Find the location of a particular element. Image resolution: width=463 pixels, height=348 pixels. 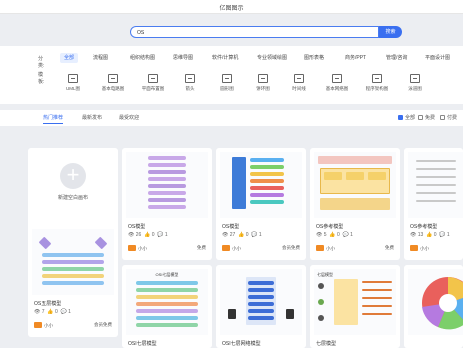

template-network: 基本网络图 is located at coordinates (337, 84).